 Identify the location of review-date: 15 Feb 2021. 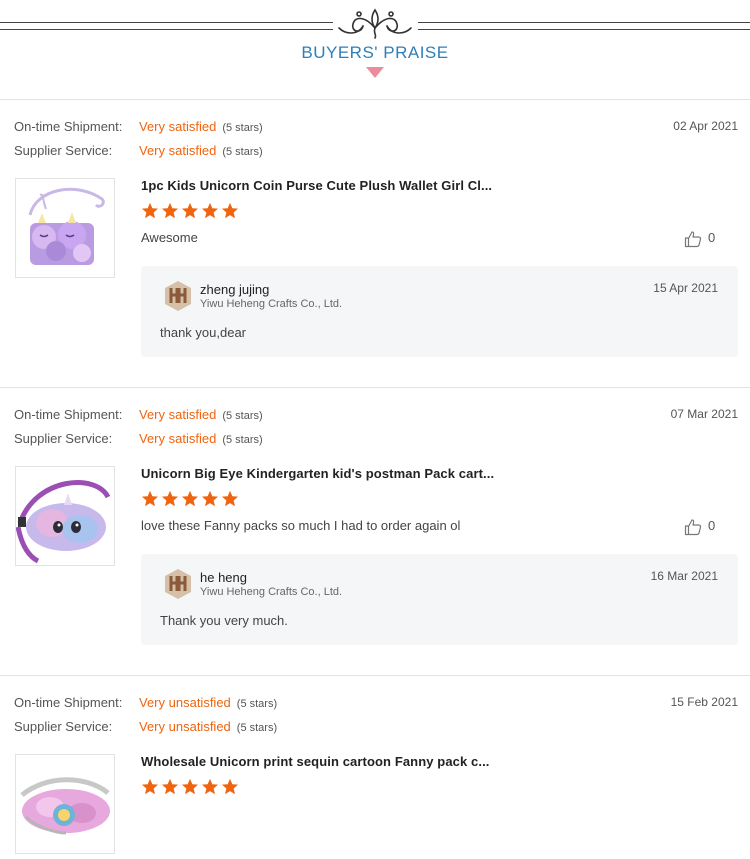
(704, 702).